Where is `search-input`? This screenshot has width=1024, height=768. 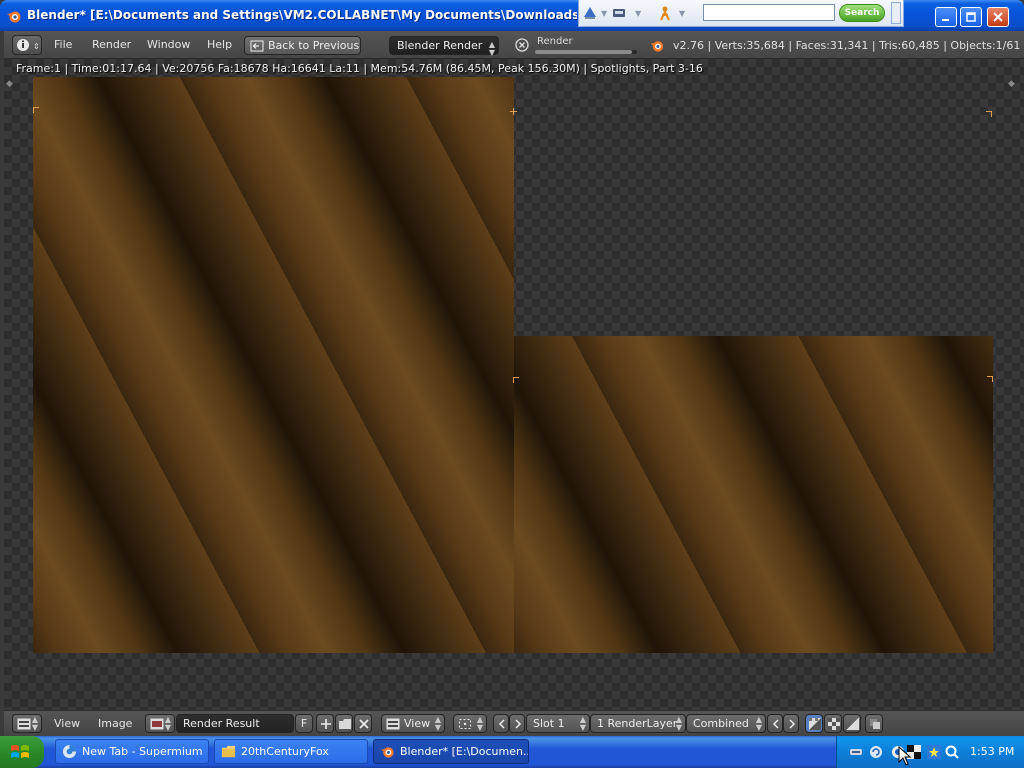 search-input is located at coordinates (769, 12).